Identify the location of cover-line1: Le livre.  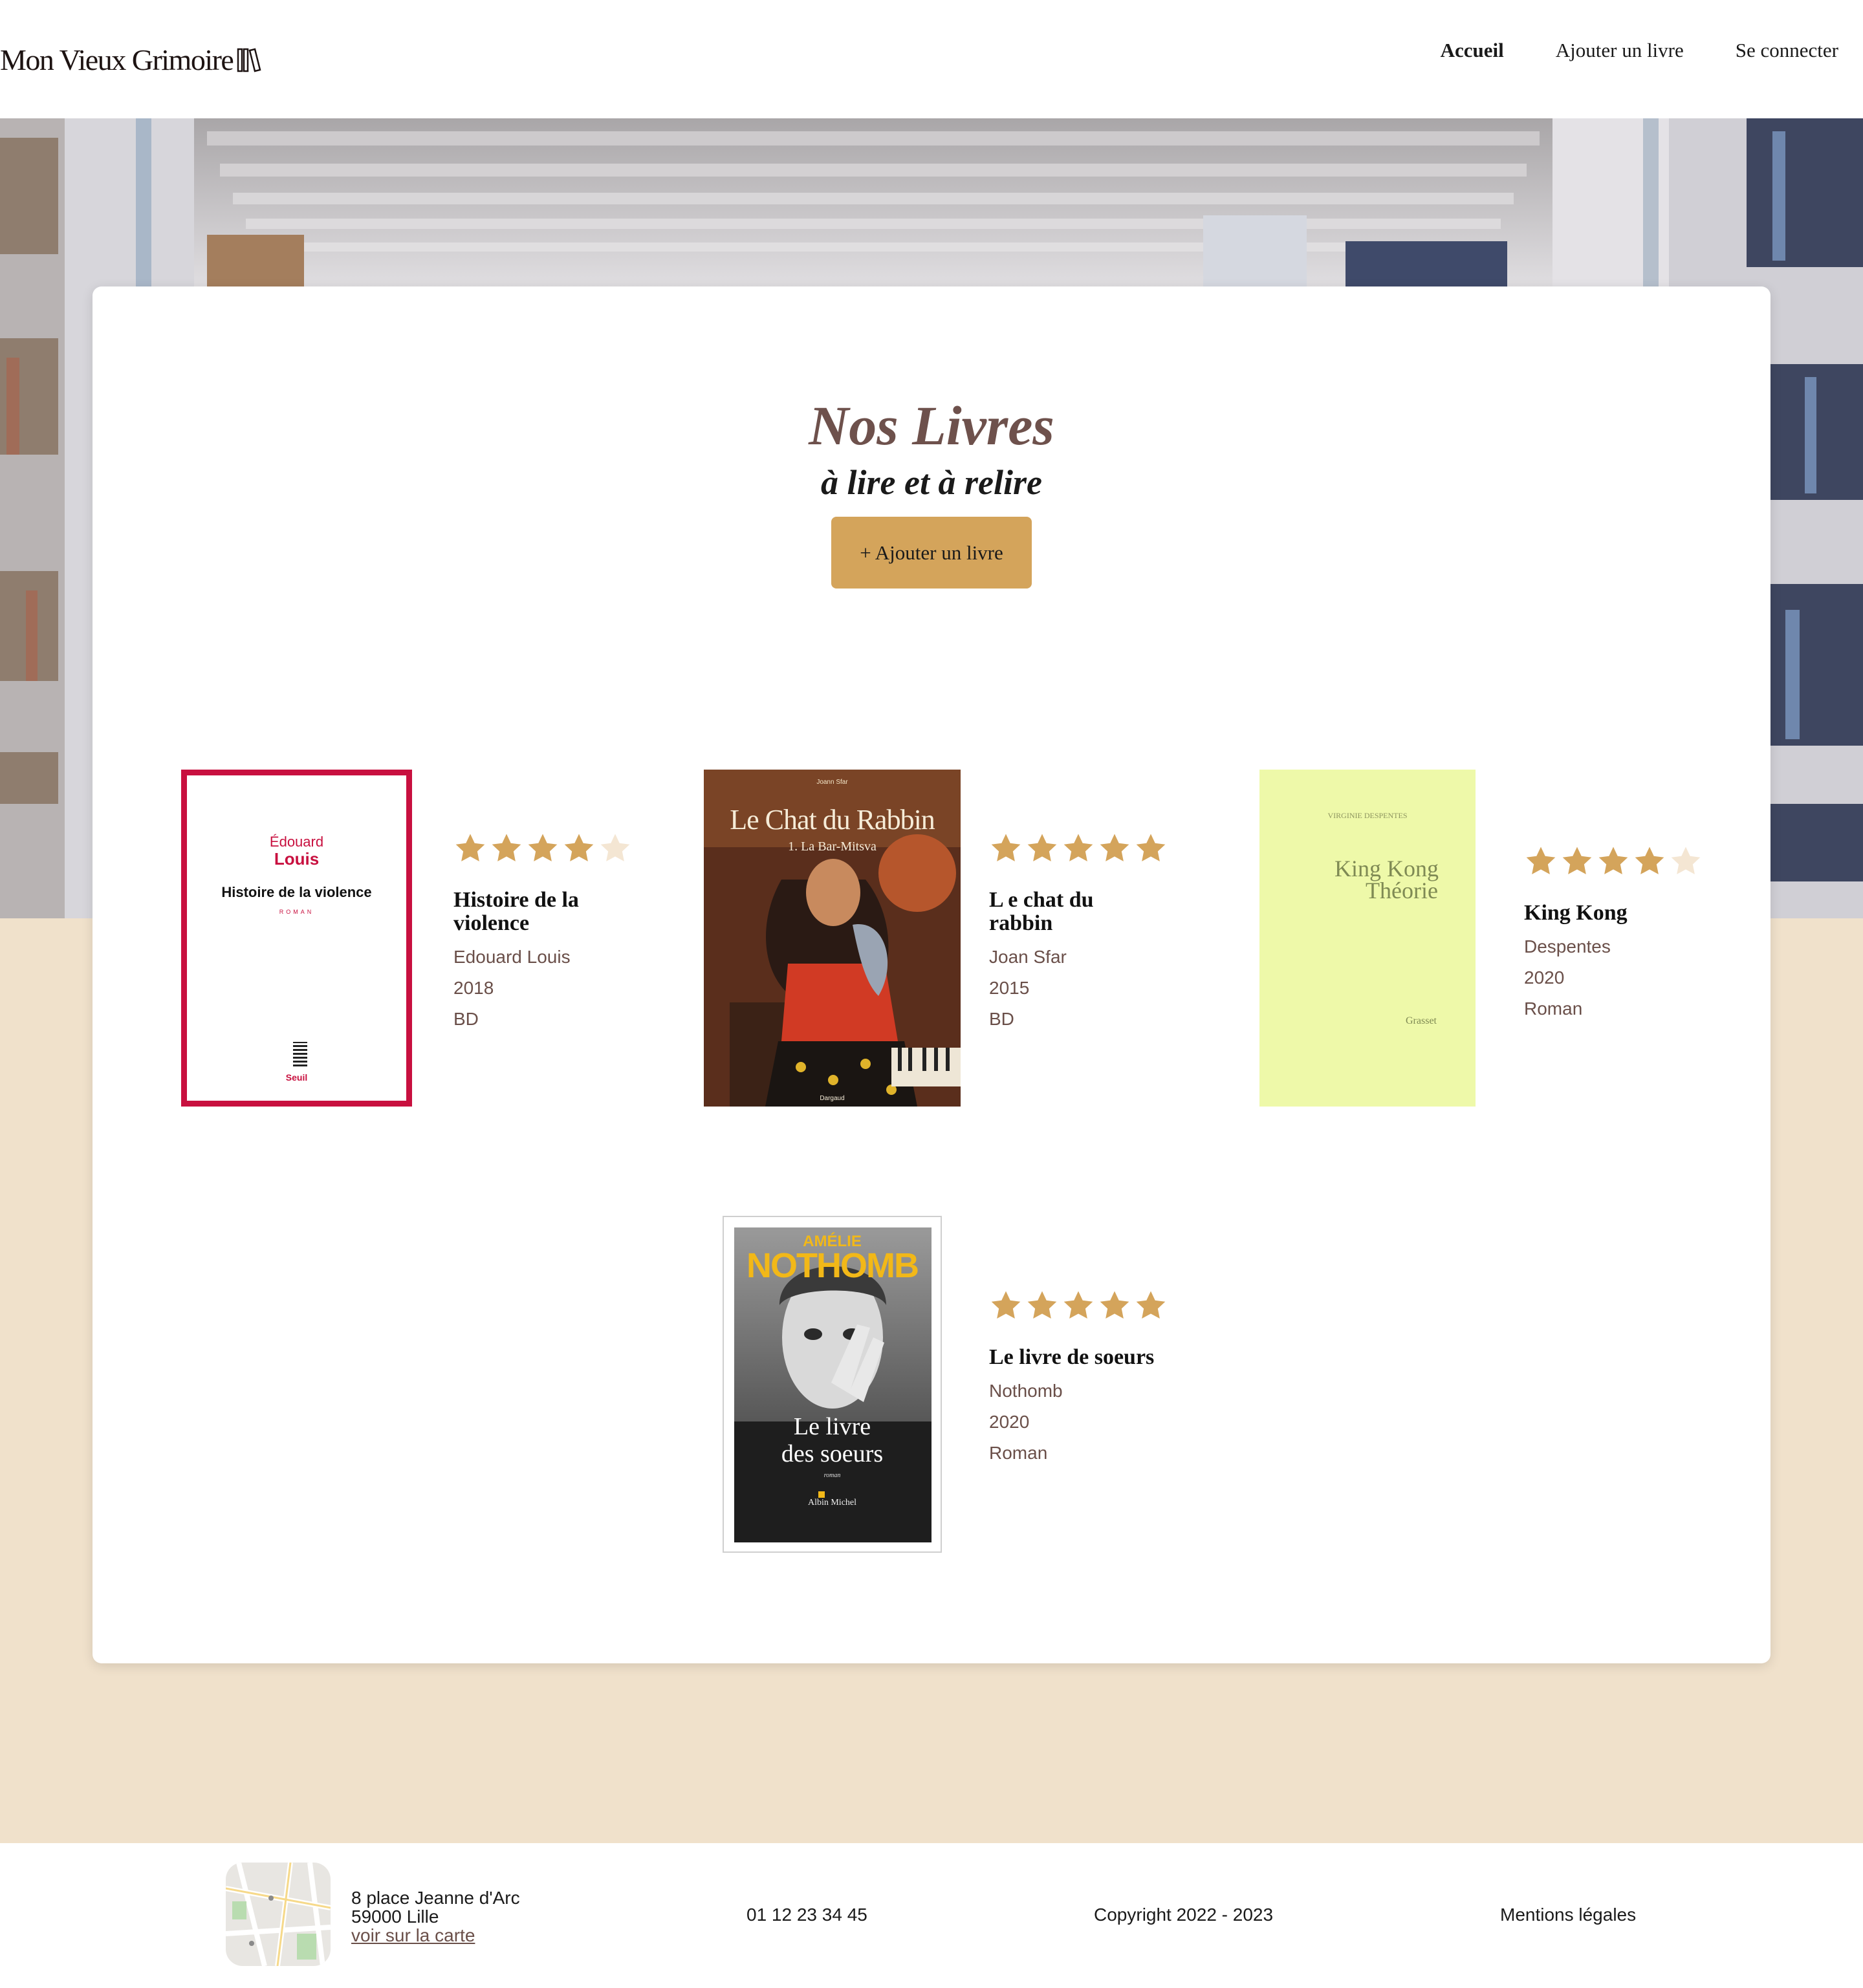
(832, 1426).